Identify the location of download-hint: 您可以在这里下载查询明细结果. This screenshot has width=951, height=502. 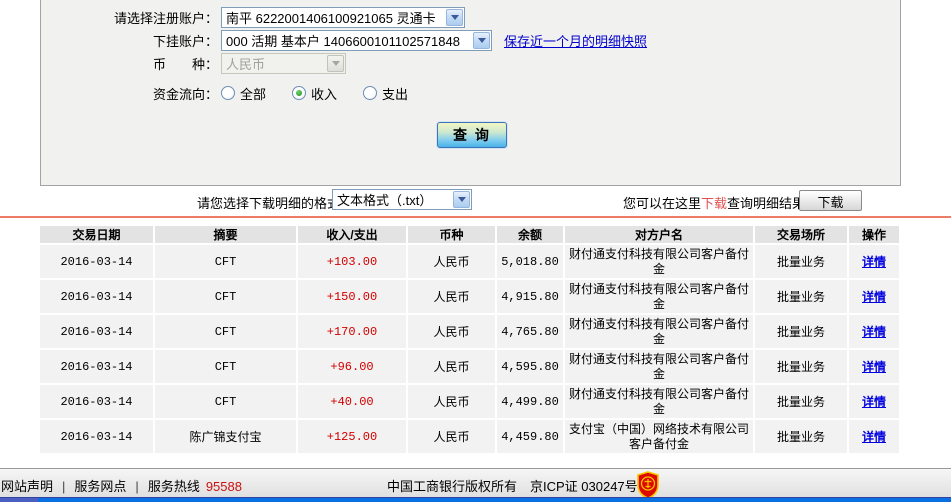
(714, 202).